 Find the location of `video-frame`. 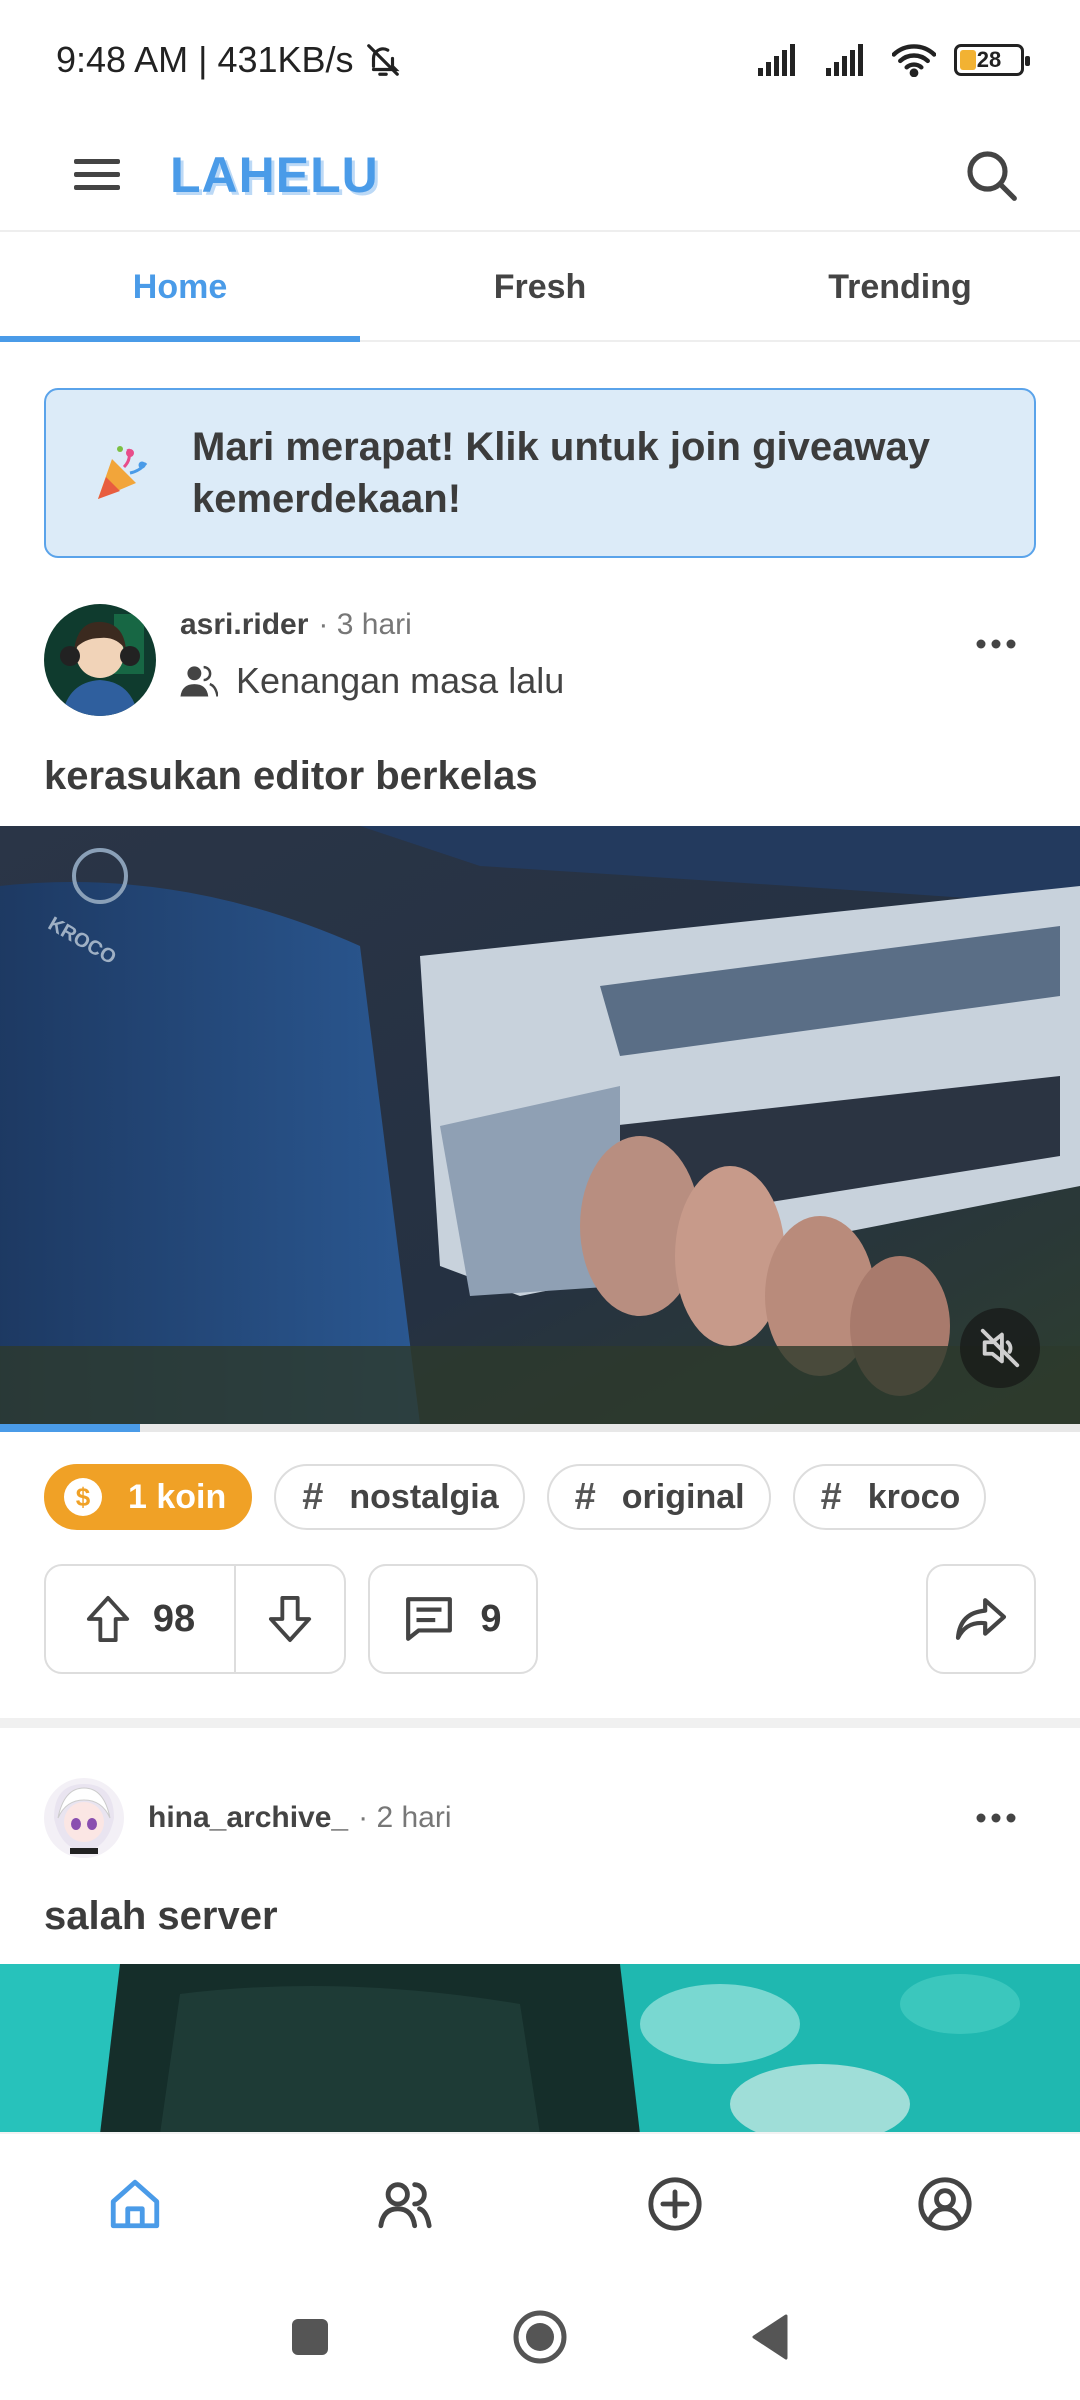

video-frame is located at coordinates (540, 2049).